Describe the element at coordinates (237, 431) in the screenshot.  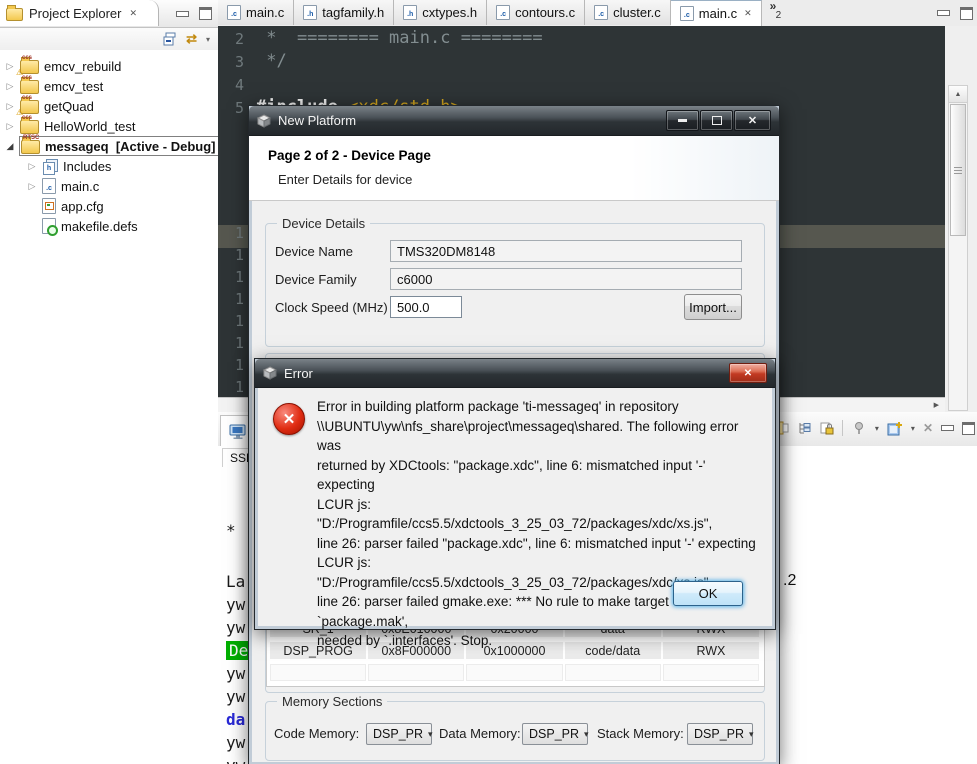
I see `terminal-monitor-icon` at that location.